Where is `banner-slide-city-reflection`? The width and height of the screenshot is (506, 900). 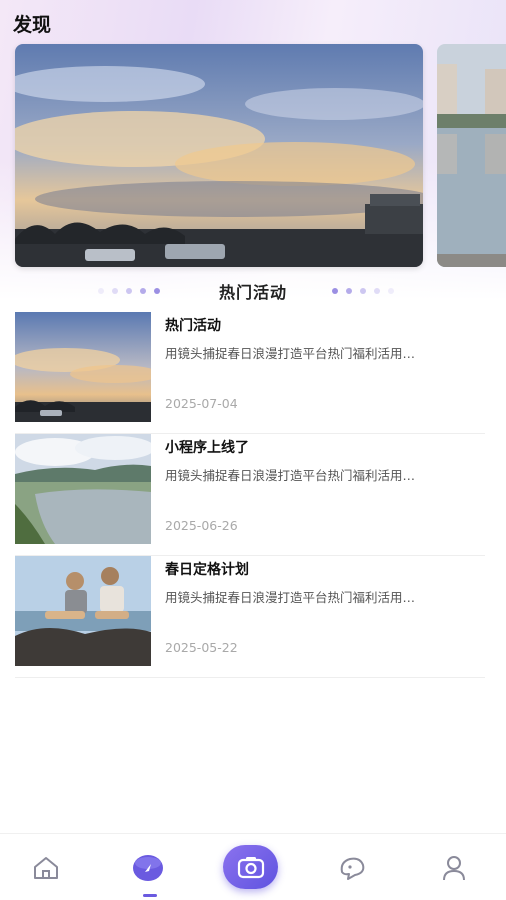 banner-slide-city-reflection is located at coordinates (471, 155).